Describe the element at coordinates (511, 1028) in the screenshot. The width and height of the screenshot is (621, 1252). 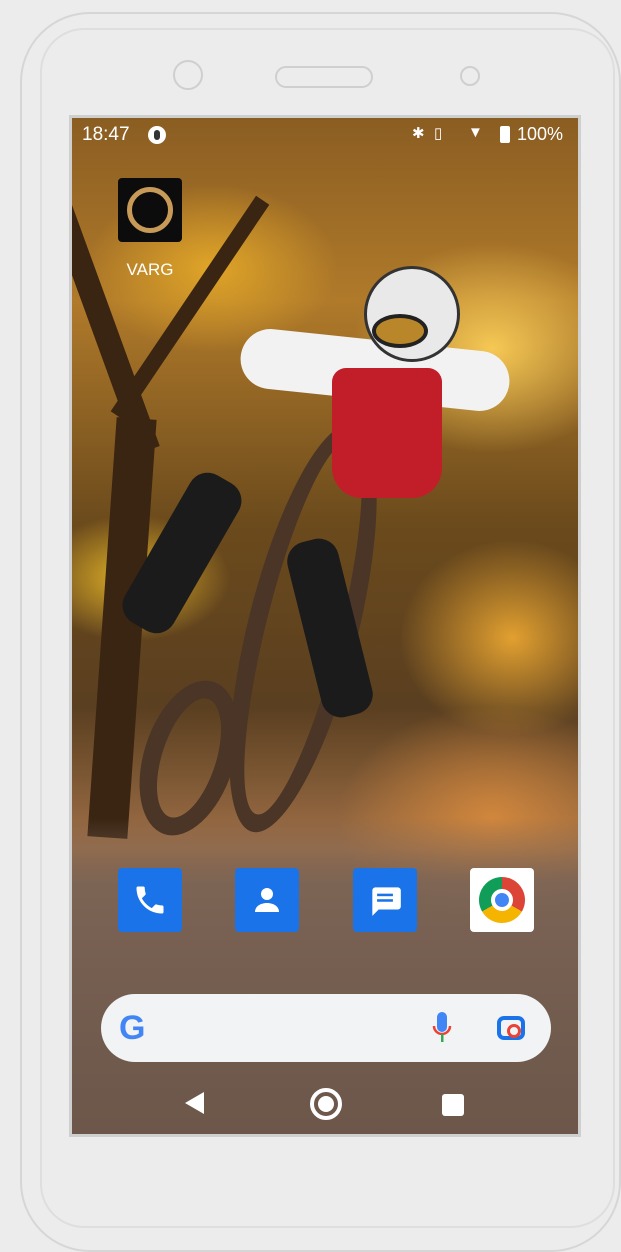
I see `lens-icon` at that location.